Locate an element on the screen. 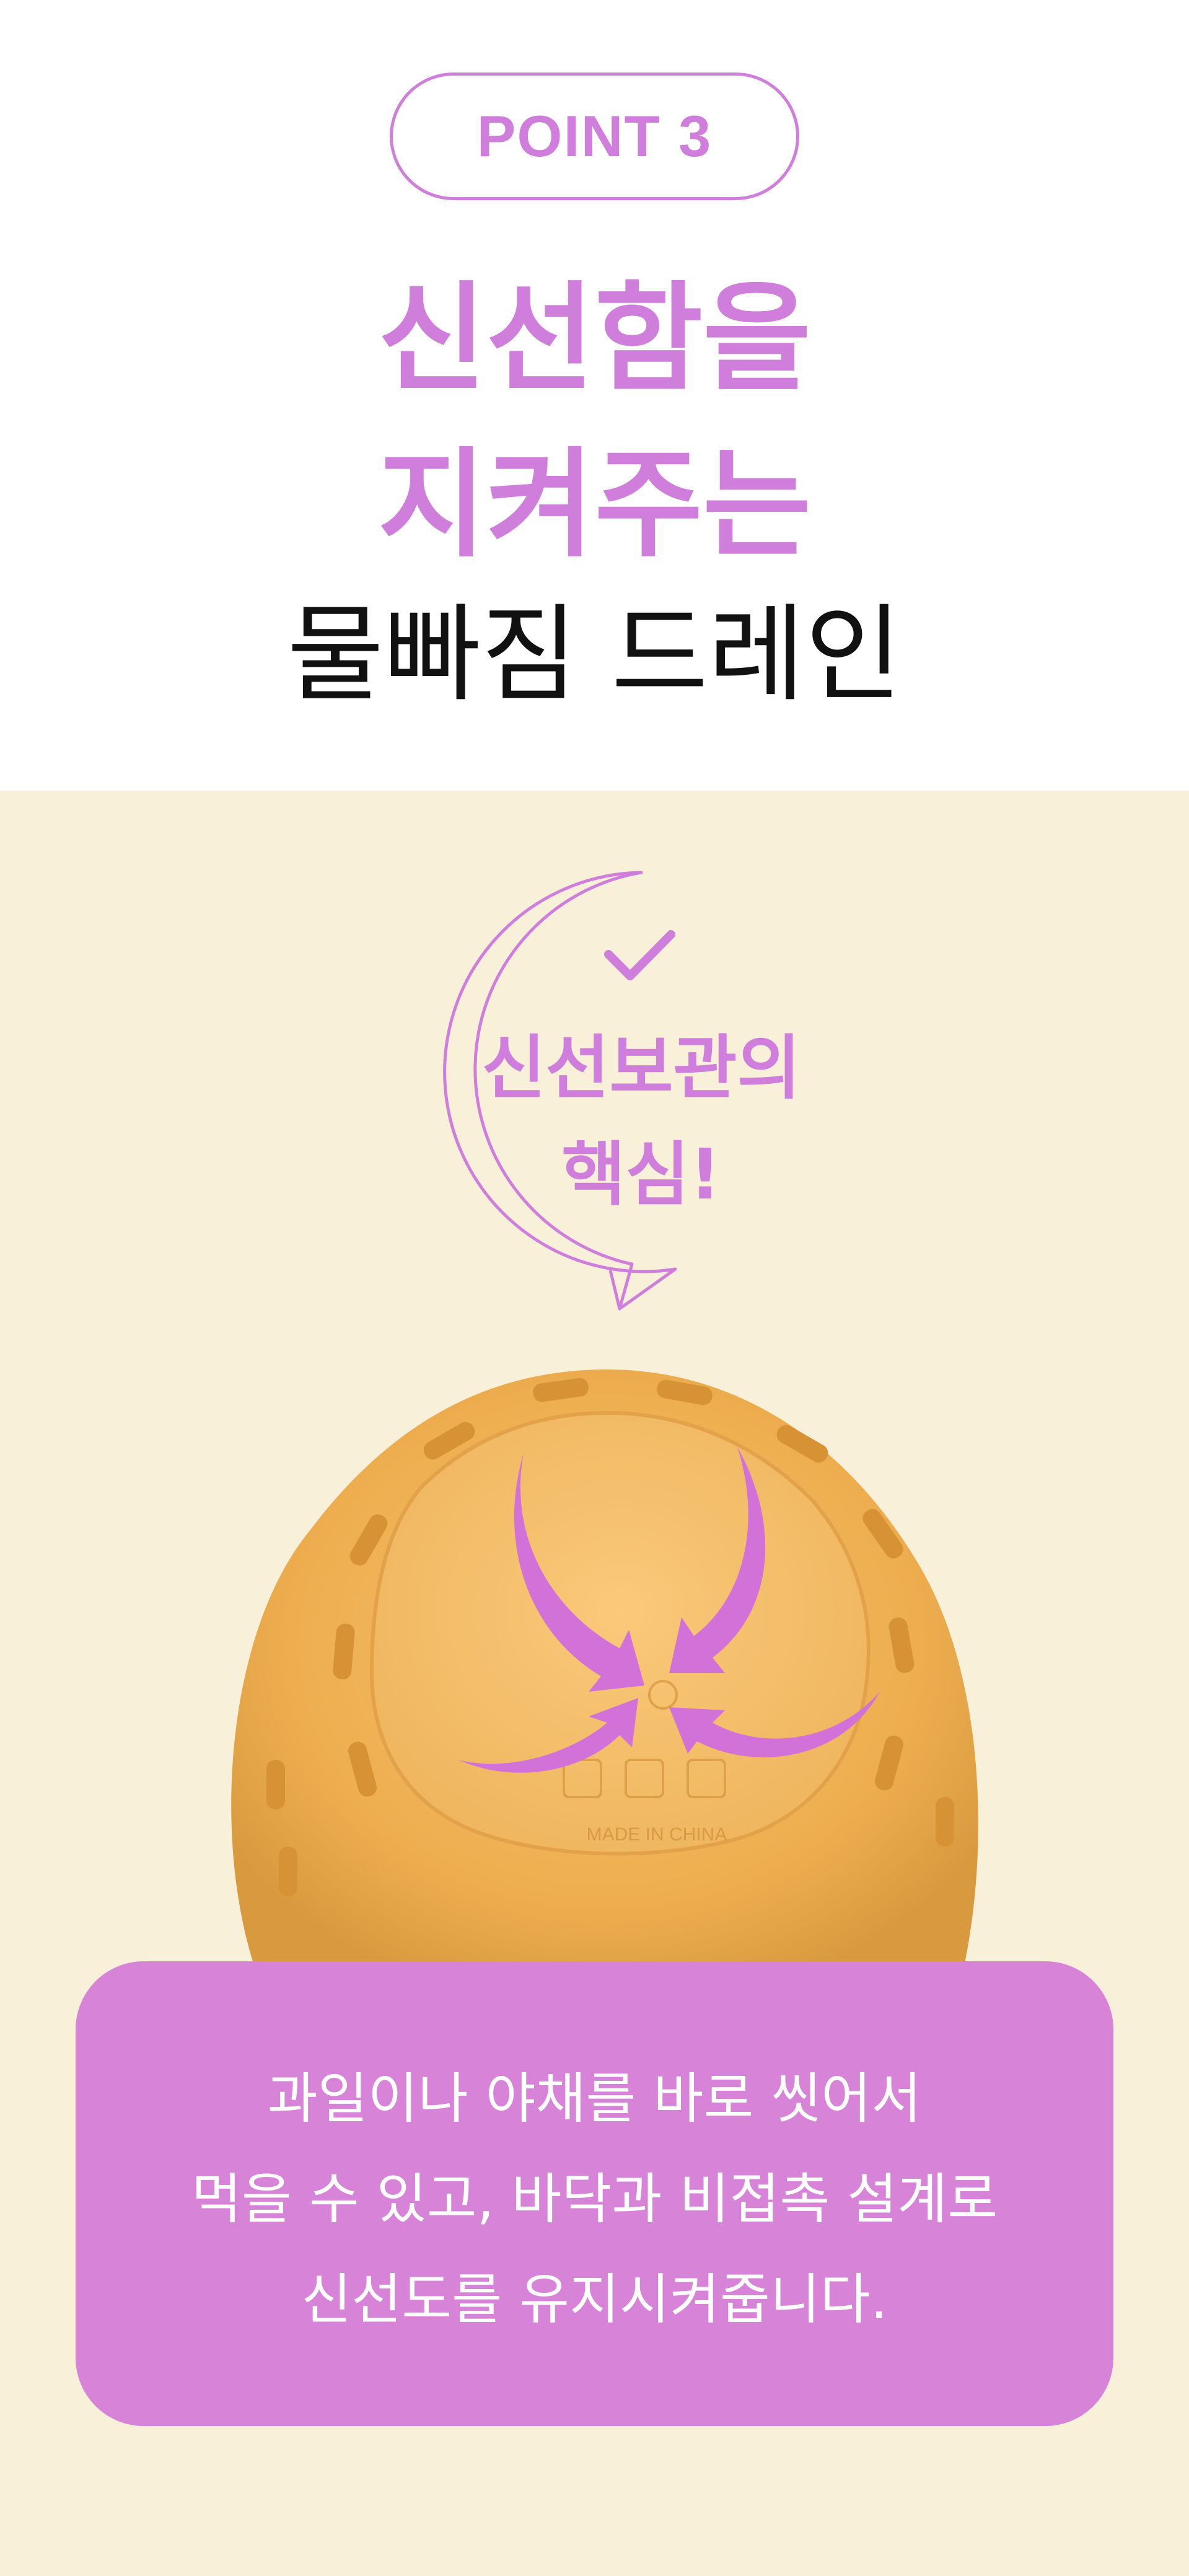 The width and height of the screenshot is (1189, 2576). headline-line-2: 지켜주는 is located at coordinates (594, 504).